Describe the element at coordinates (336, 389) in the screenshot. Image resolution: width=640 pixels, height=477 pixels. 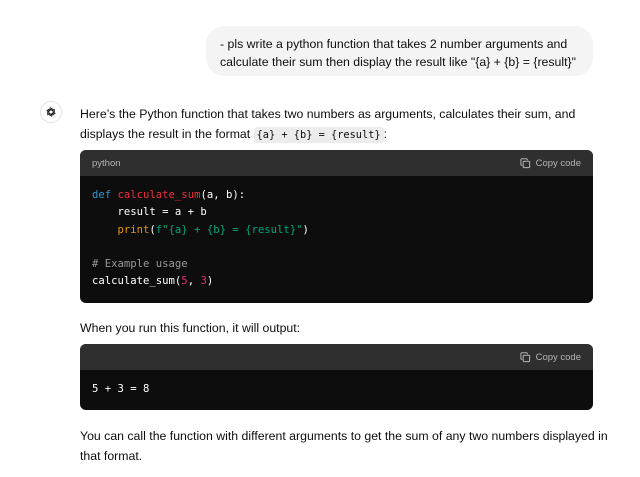
I see `output-body: 5 + 3 = 8` at that location.